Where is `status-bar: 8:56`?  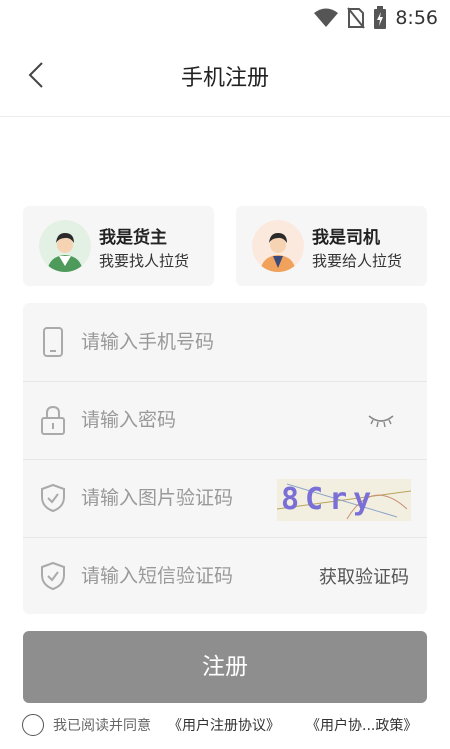 status-bar: 8:56 is located at coordinates (225, 18).